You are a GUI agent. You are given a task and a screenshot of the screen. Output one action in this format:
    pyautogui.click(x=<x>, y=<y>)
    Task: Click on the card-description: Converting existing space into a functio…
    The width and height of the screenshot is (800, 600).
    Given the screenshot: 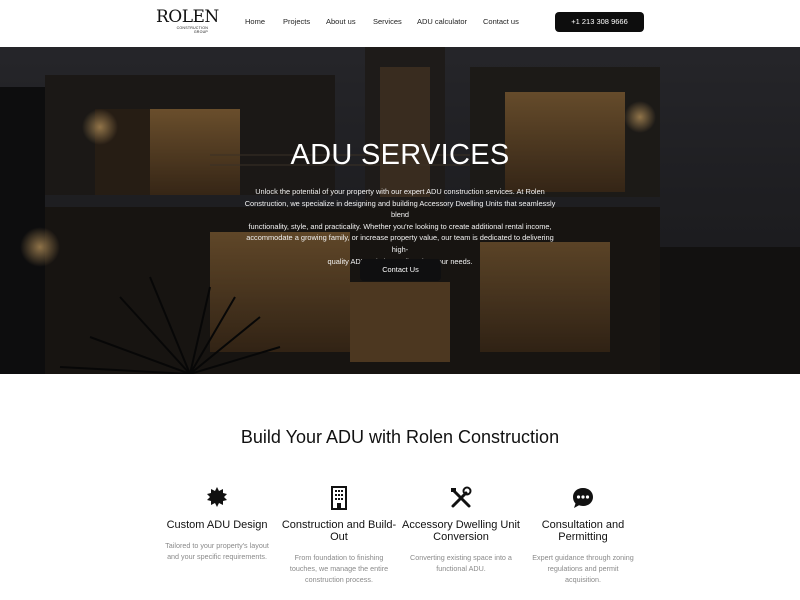 What is the action you would take?
    pyautogui.click(x=461, y=563)
    